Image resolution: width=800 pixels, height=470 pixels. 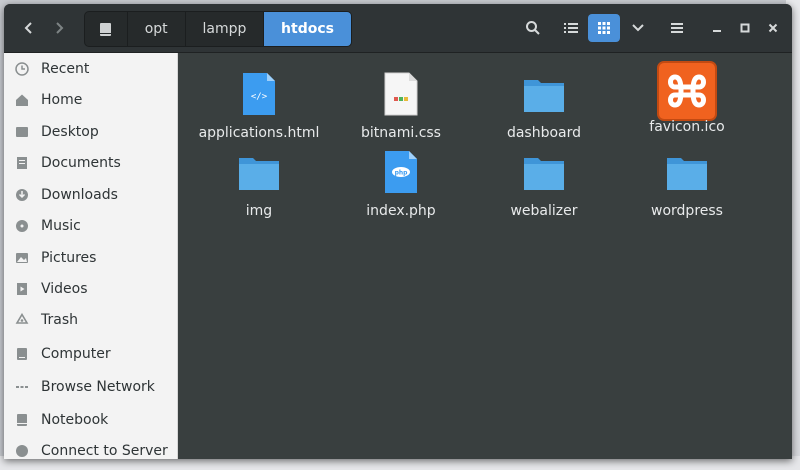 What do you see at coordinates (22, 451) in the screenshot?
I see `server-icon` at bounding box center [22, 451].